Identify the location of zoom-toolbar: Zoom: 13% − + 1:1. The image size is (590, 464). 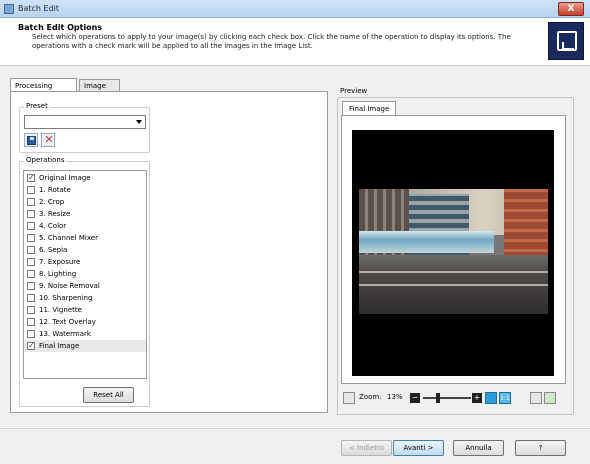
(453, 398).